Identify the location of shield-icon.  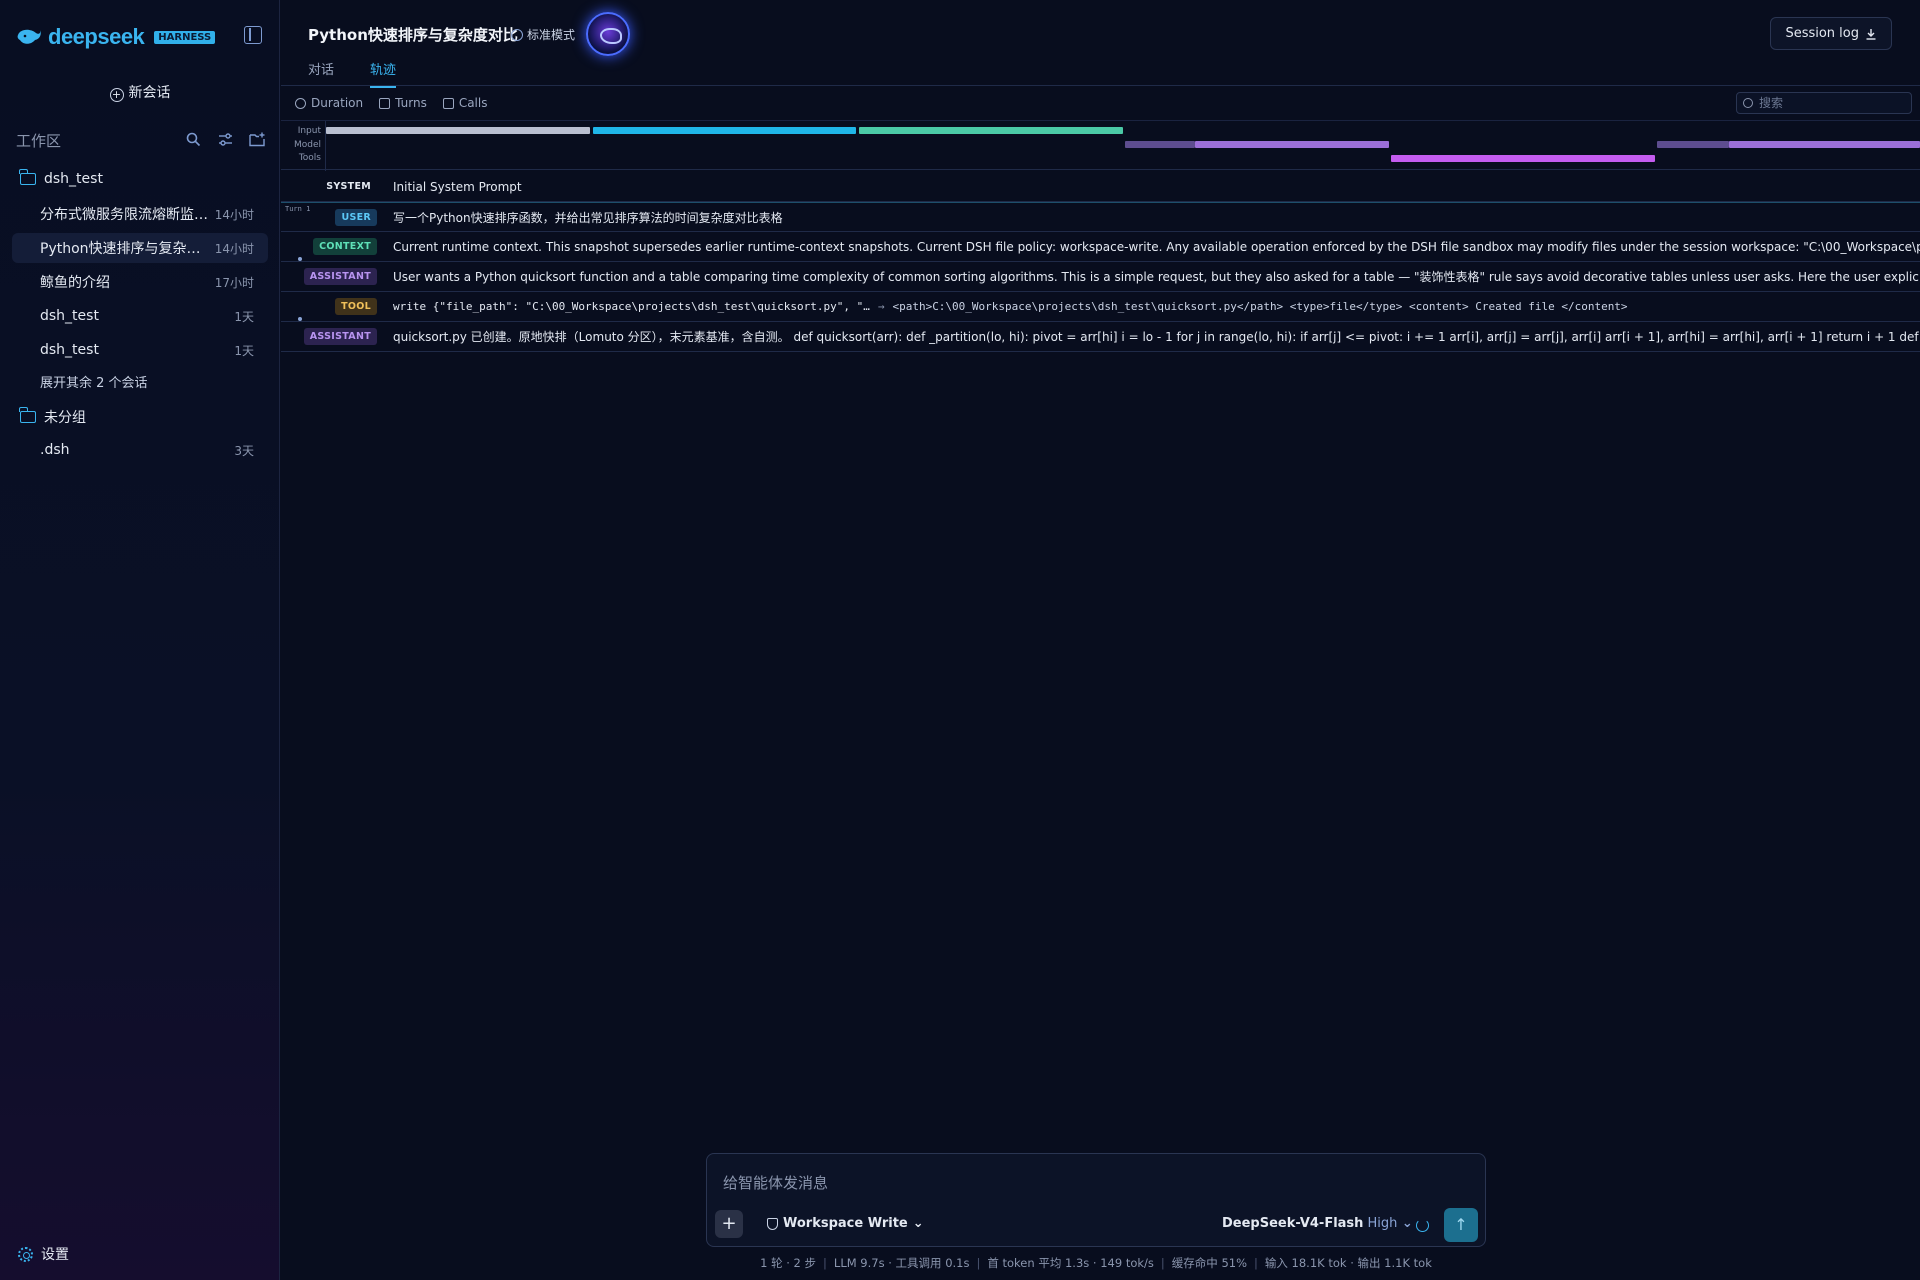
(772, 1223).